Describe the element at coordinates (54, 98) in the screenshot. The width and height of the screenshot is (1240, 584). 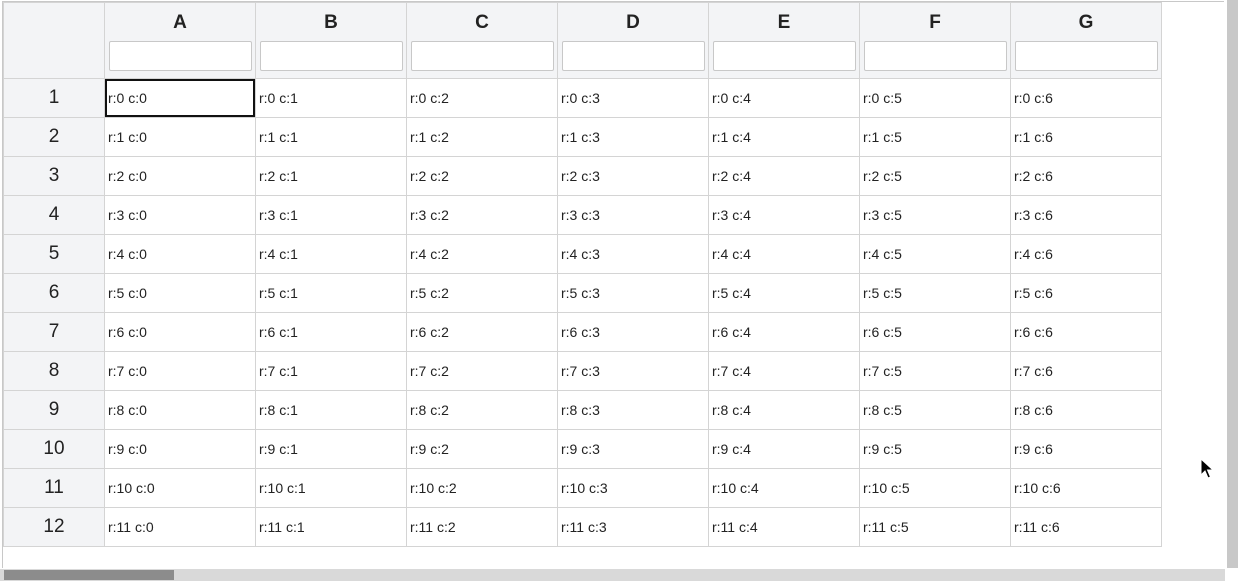
I see `row-header: 1` at that location.